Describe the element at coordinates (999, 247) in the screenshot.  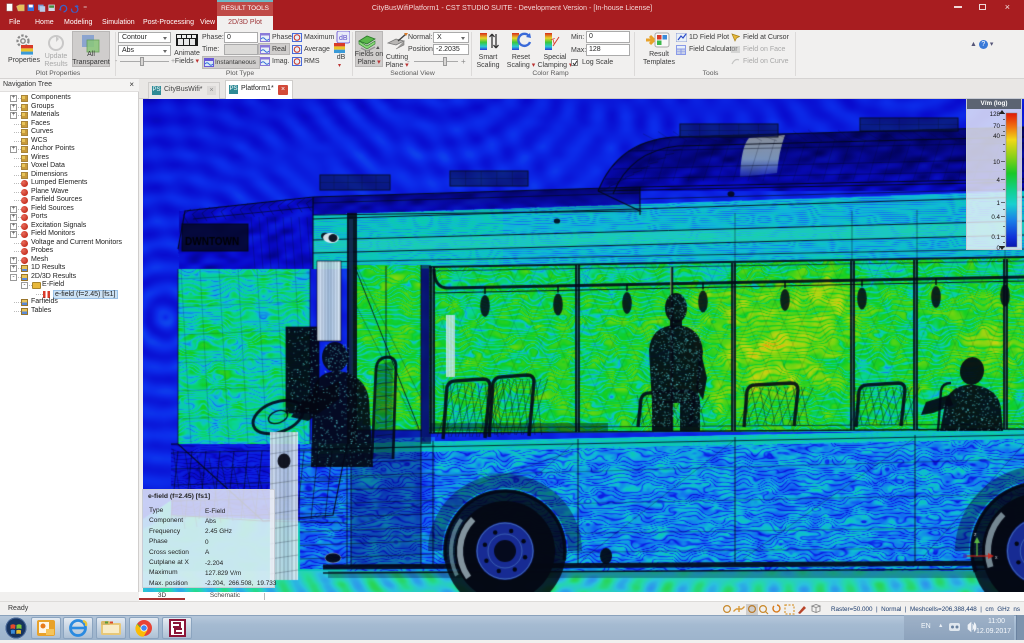
I see `svg-text: 0` at that location.